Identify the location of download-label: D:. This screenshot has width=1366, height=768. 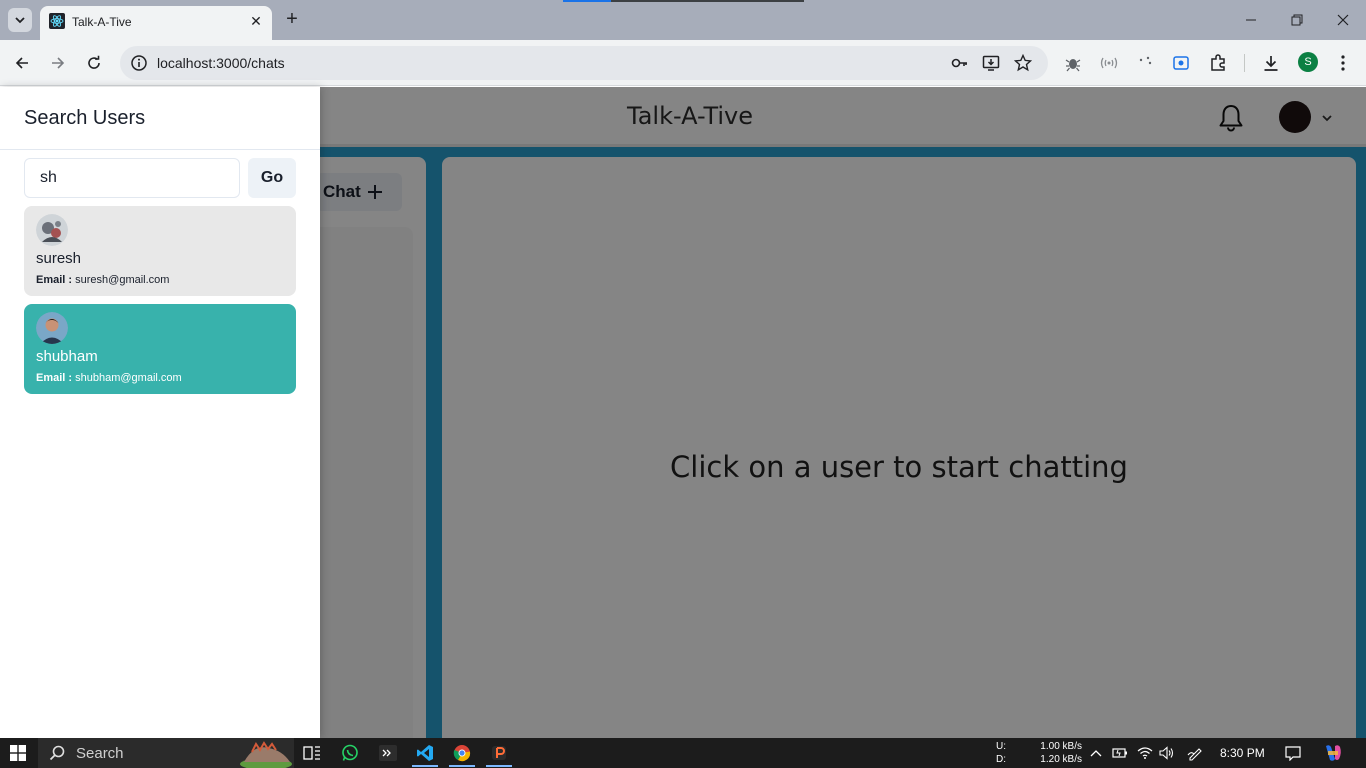
(1001, 759).